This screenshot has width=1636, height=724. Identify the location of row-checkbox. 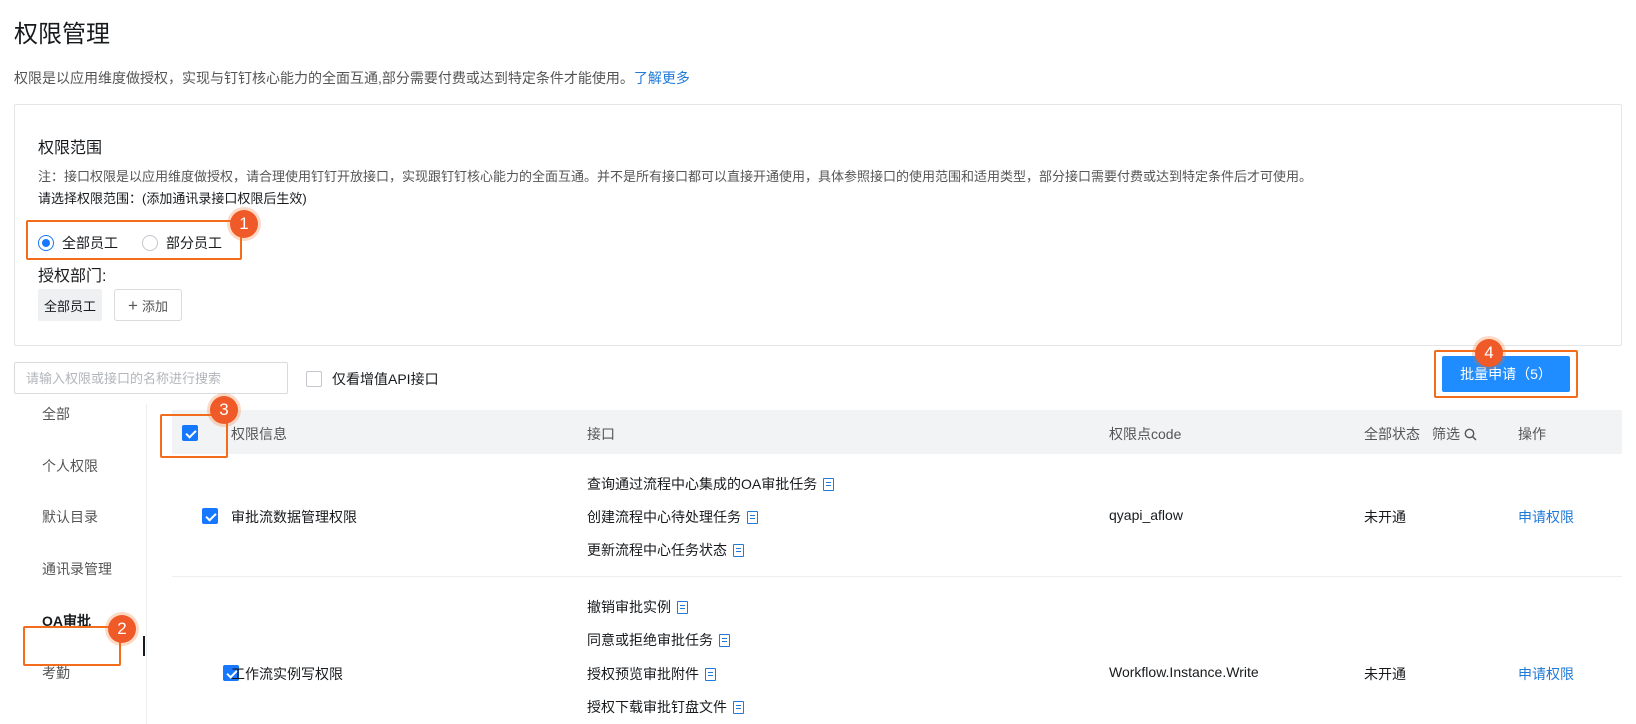
(210, 516).